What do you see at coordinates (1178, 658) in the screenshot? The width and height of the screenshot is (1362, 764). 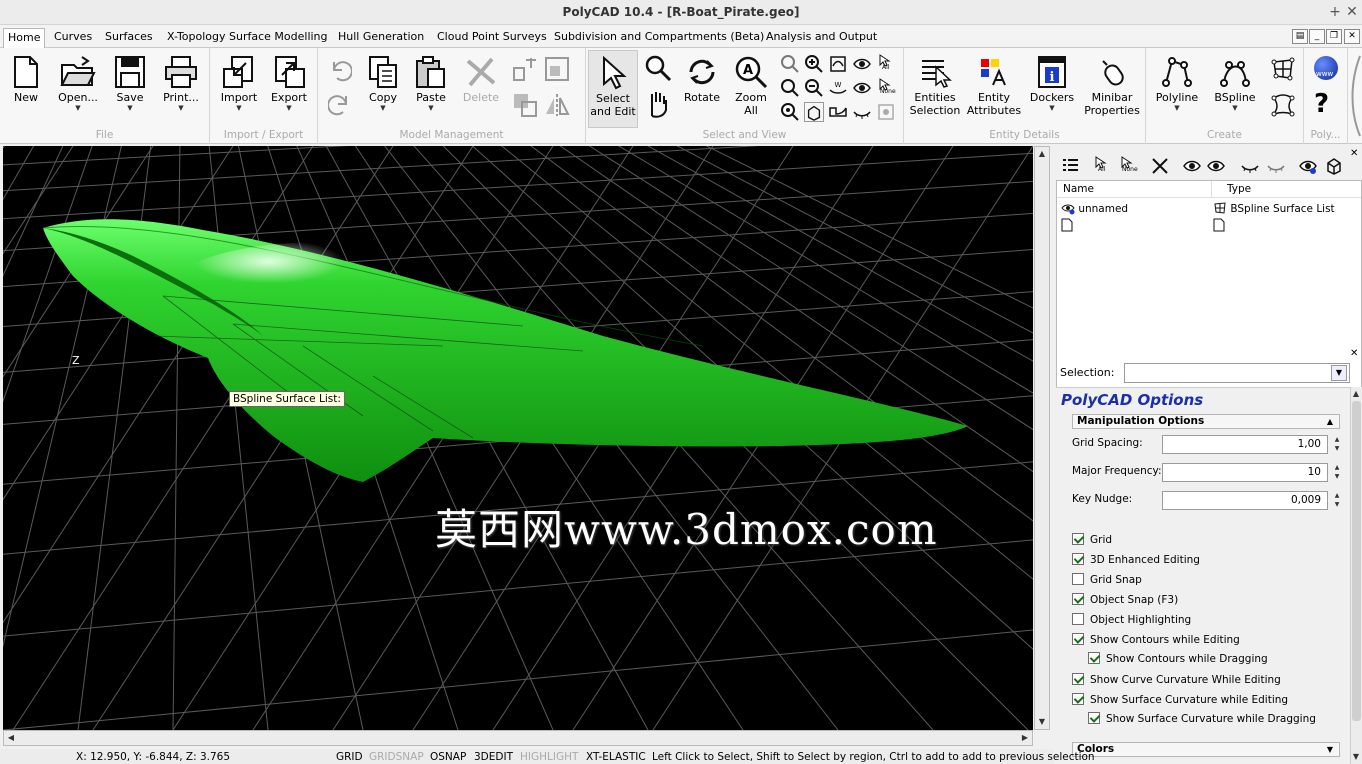 I see `option-checkbox: Show Contours while Dragging` at bounding box center [1178, 658].